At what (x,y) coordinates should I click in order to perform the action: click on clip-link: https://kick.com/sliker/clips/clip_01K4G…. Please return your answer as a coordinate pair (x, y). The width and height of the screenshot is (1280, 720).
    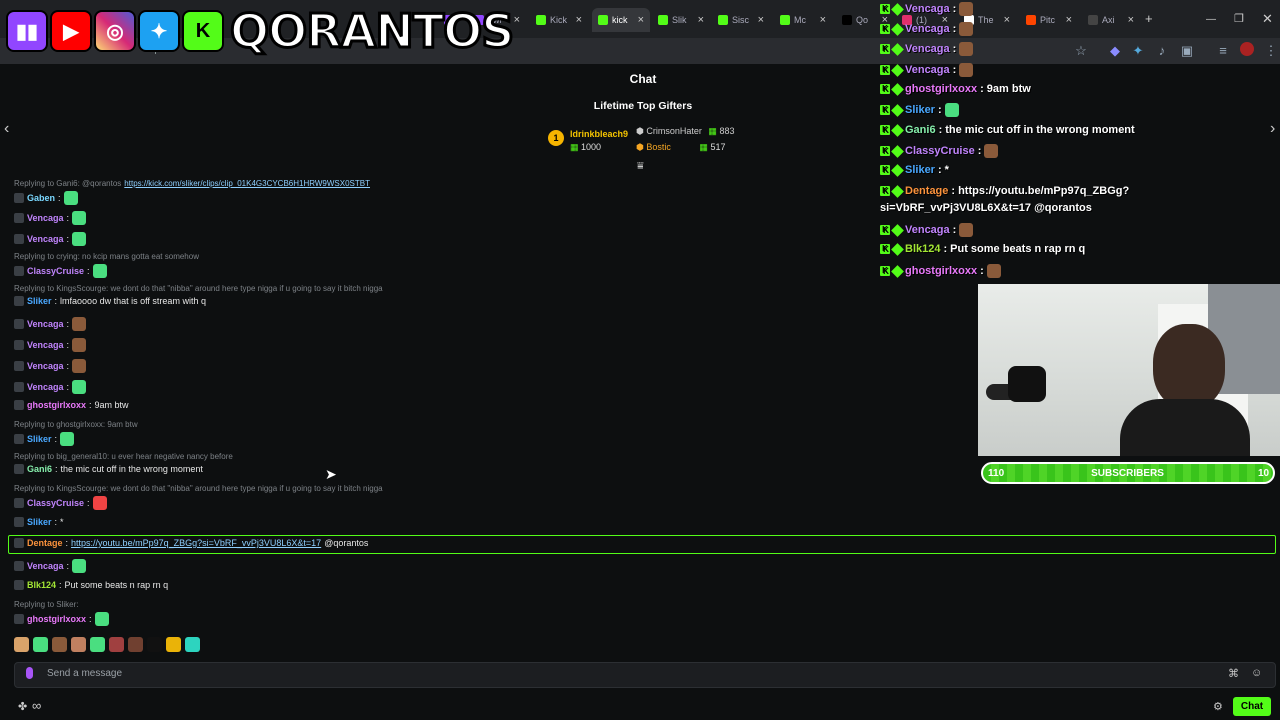
    Looking at the image, I should click on (247, 183).